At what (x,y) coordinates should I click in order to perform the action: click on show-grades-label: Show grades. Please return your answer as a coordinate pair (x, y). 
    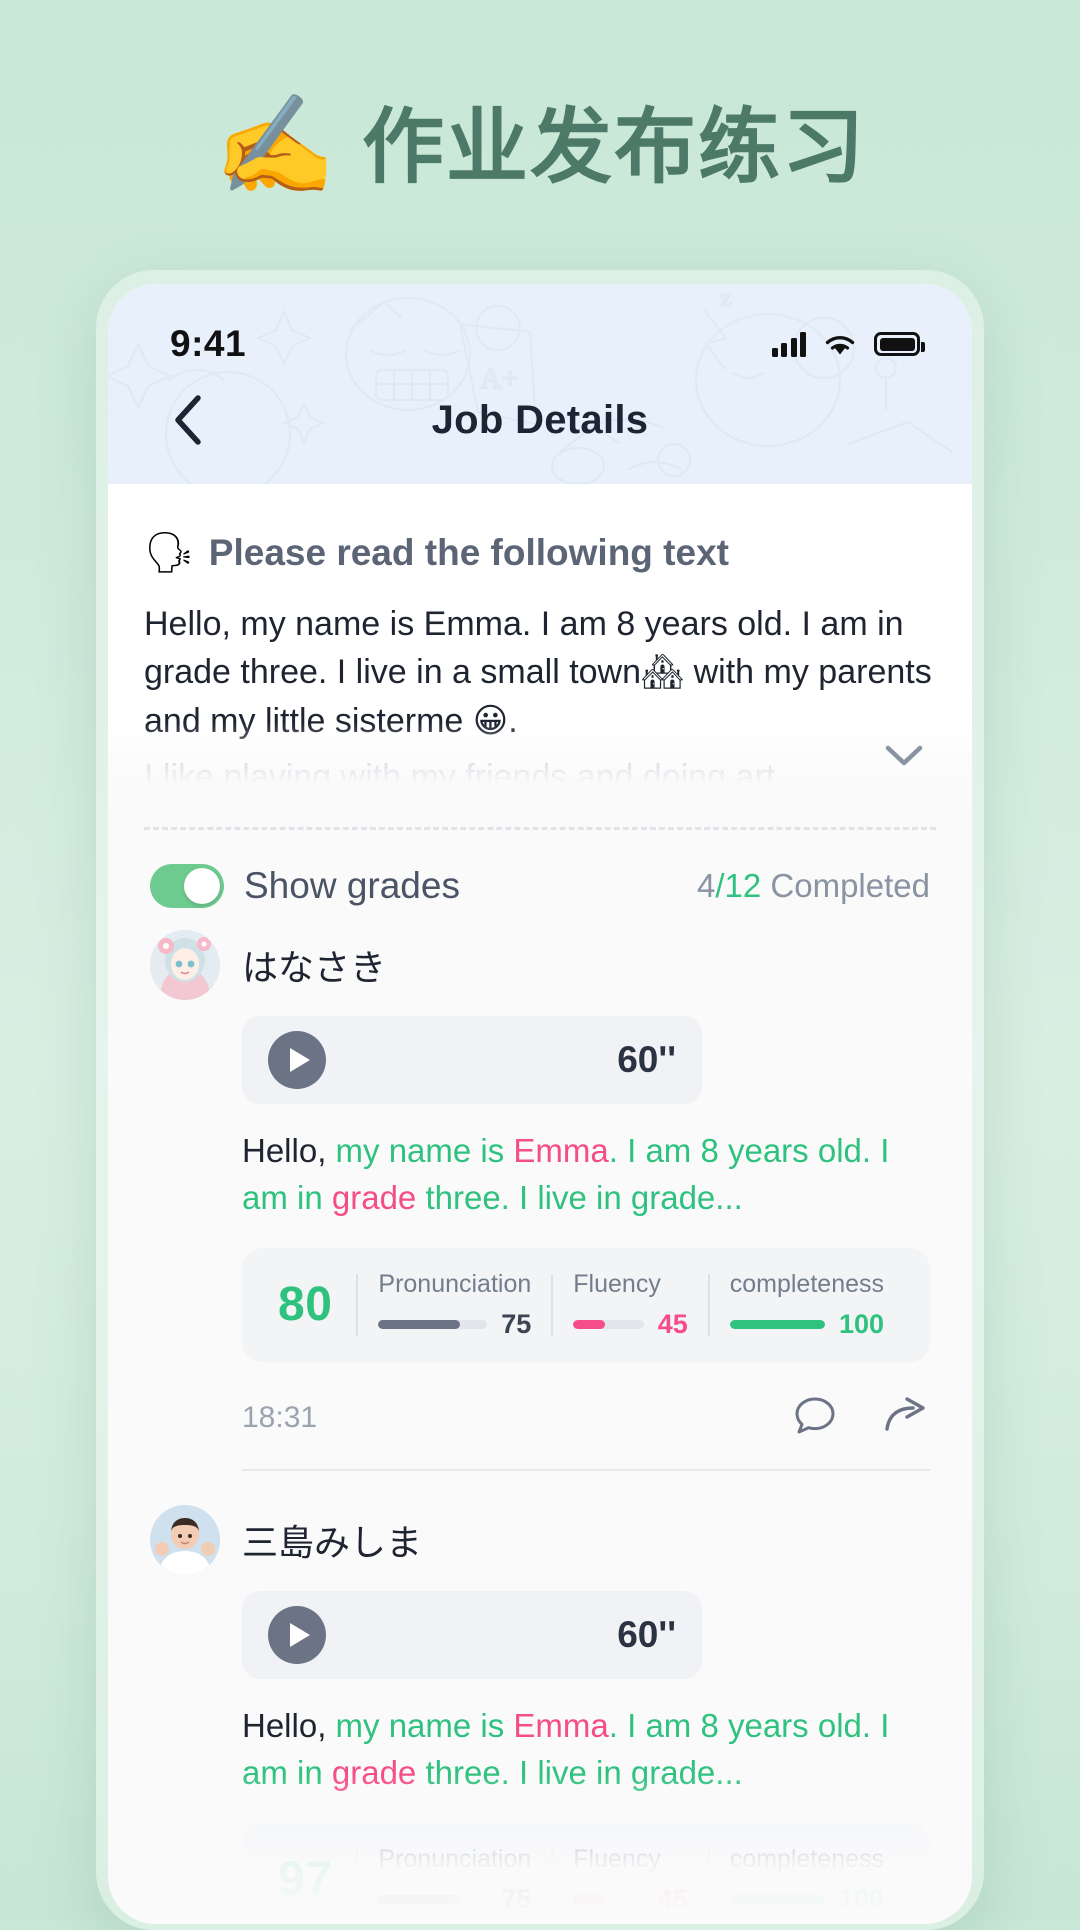
    Looking at the image, I should click on (352, 886).